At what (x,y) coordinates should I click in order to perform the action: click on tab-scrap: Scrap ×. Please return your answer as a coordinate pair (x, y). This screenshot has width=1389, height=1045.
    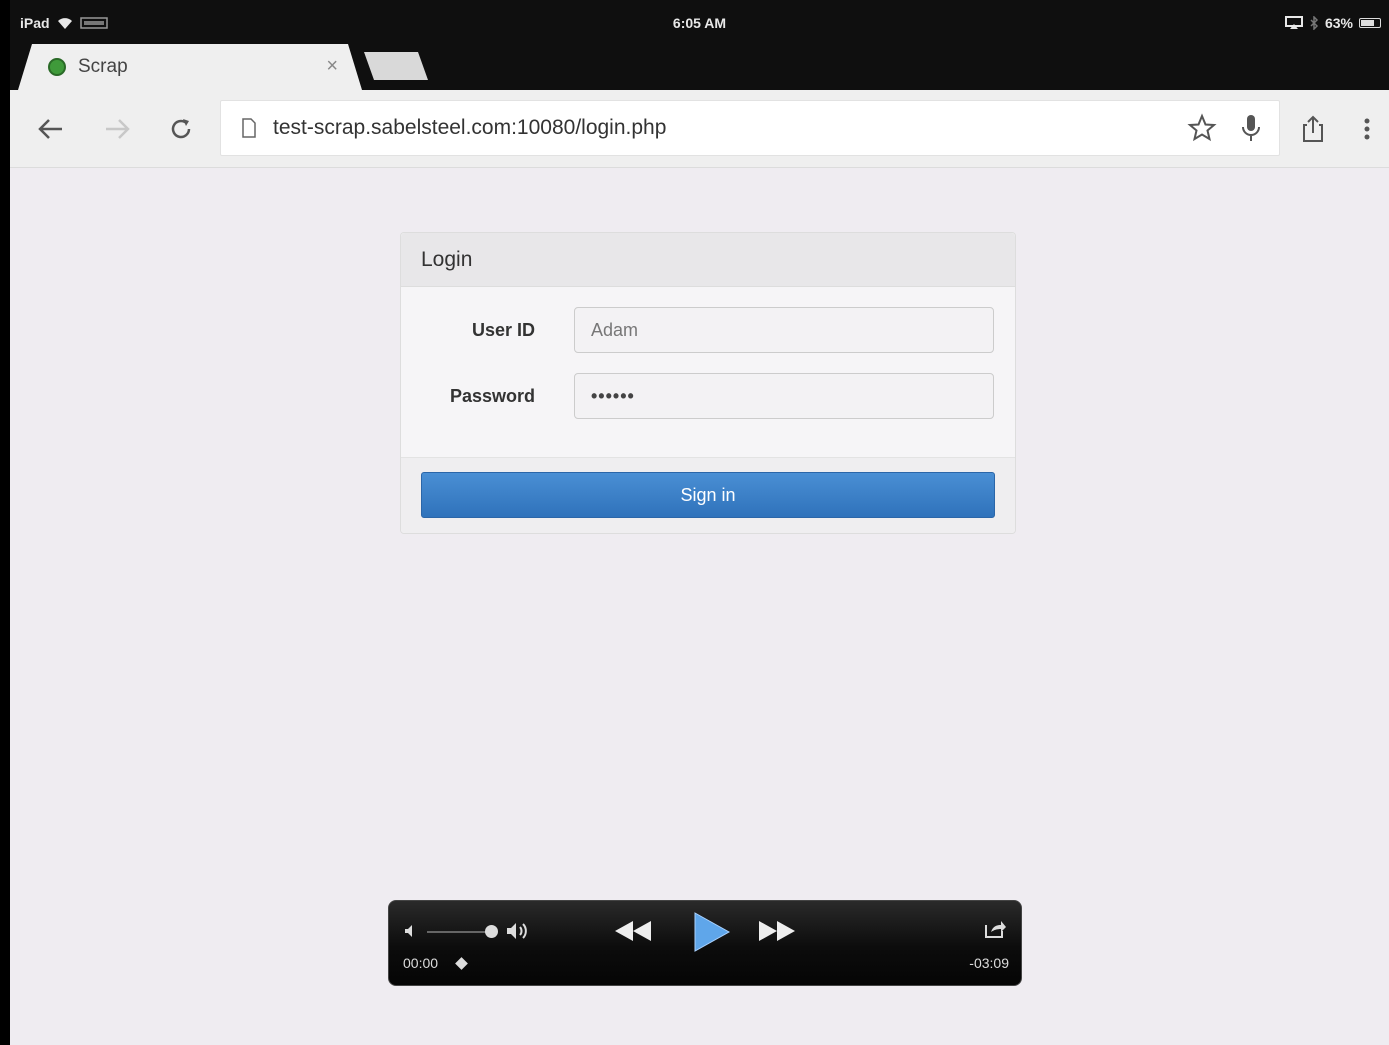
    Looking at the image, I should click on (190, 67).